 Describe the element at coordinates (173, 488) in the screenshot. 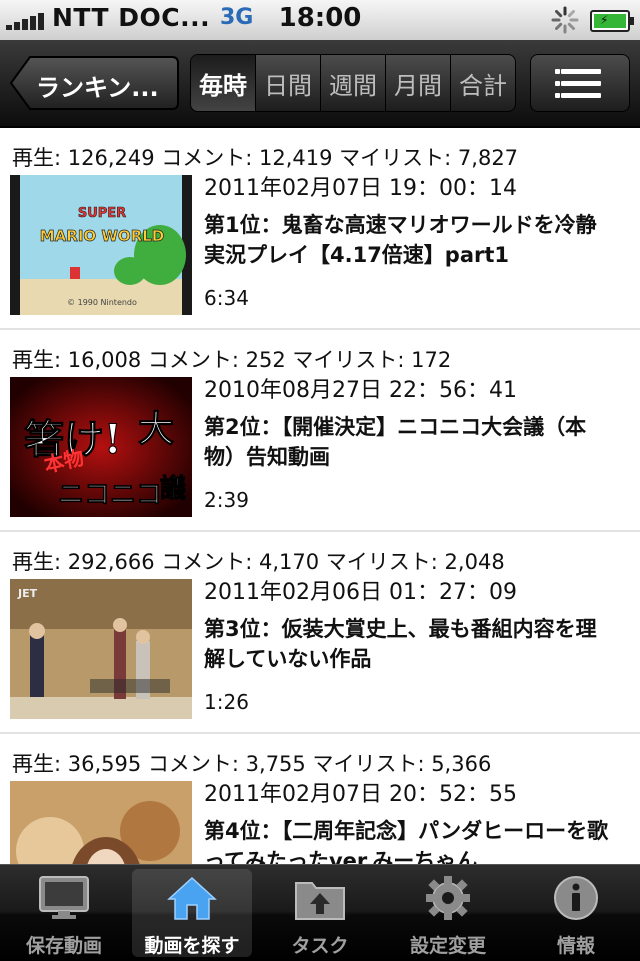

I see `svg-text: 議` at that location.